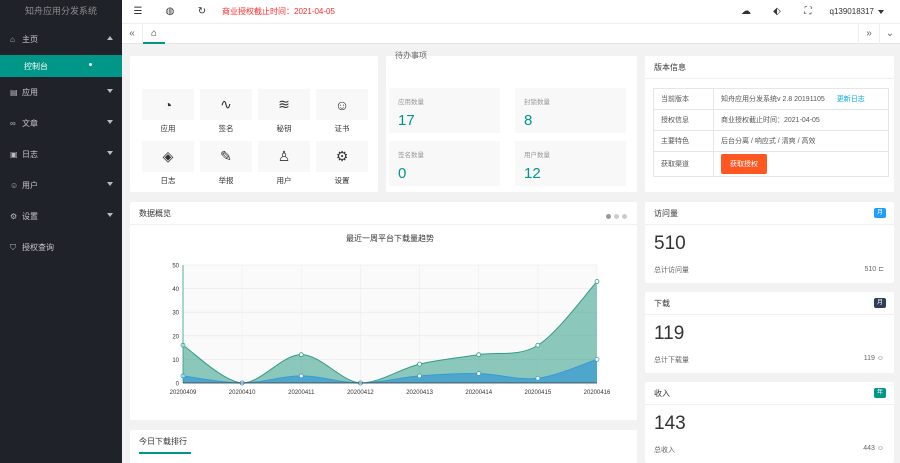  I want to click on version-value: 商业授权截止时间：2021-04-05, so click(801, 120).